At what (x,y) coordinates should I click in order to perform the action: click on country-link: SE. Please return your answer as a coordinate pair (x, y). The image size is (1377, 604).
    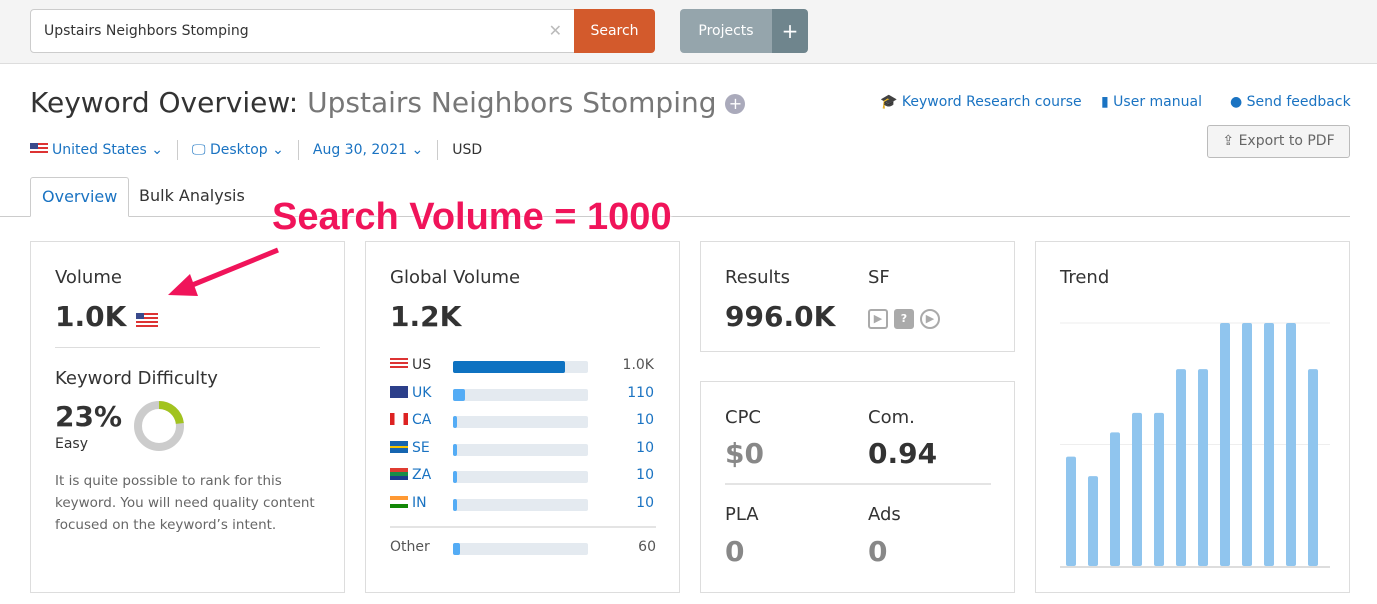
    Looking at the image, I should click on (410, 448).